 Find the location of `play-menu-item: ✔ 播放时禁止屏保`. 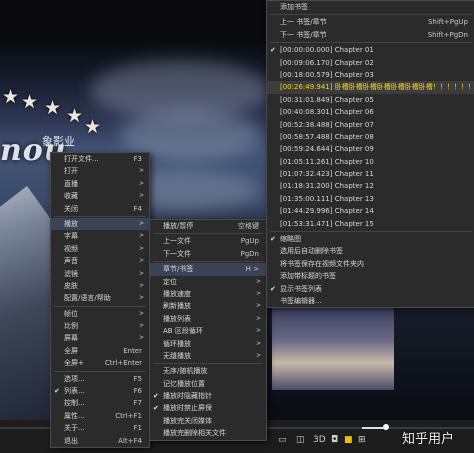

play-menu-item: ✔ 播放时禁止屏保 is located at coordinates (208, 408).